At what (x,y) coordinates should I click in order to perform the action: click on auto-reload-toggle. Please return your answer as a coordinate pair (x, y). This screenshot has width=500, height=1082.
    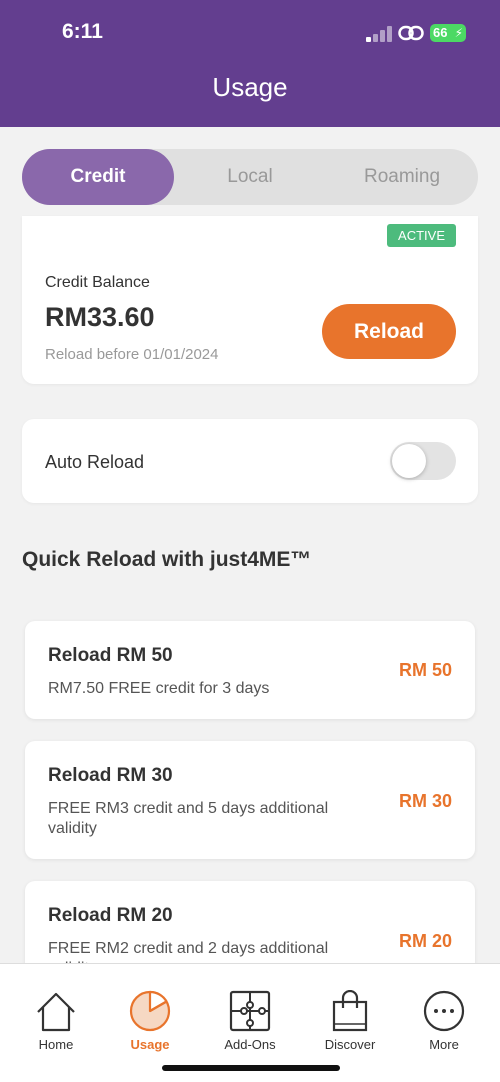
    Looking at the image, I should click on (423, 461).